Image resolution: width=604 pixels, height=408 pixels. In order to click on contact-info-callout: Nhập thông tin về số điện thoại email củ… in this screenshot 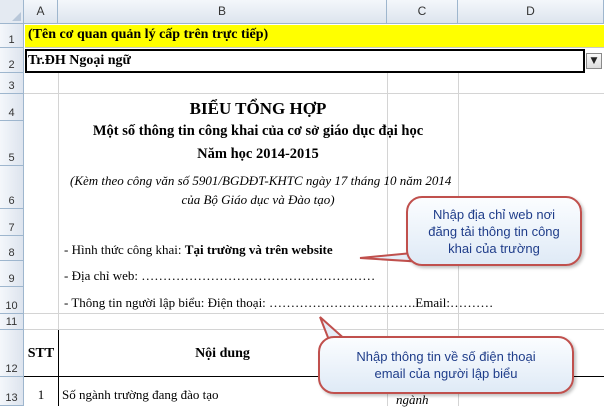, I will do `click(446, 365)`.